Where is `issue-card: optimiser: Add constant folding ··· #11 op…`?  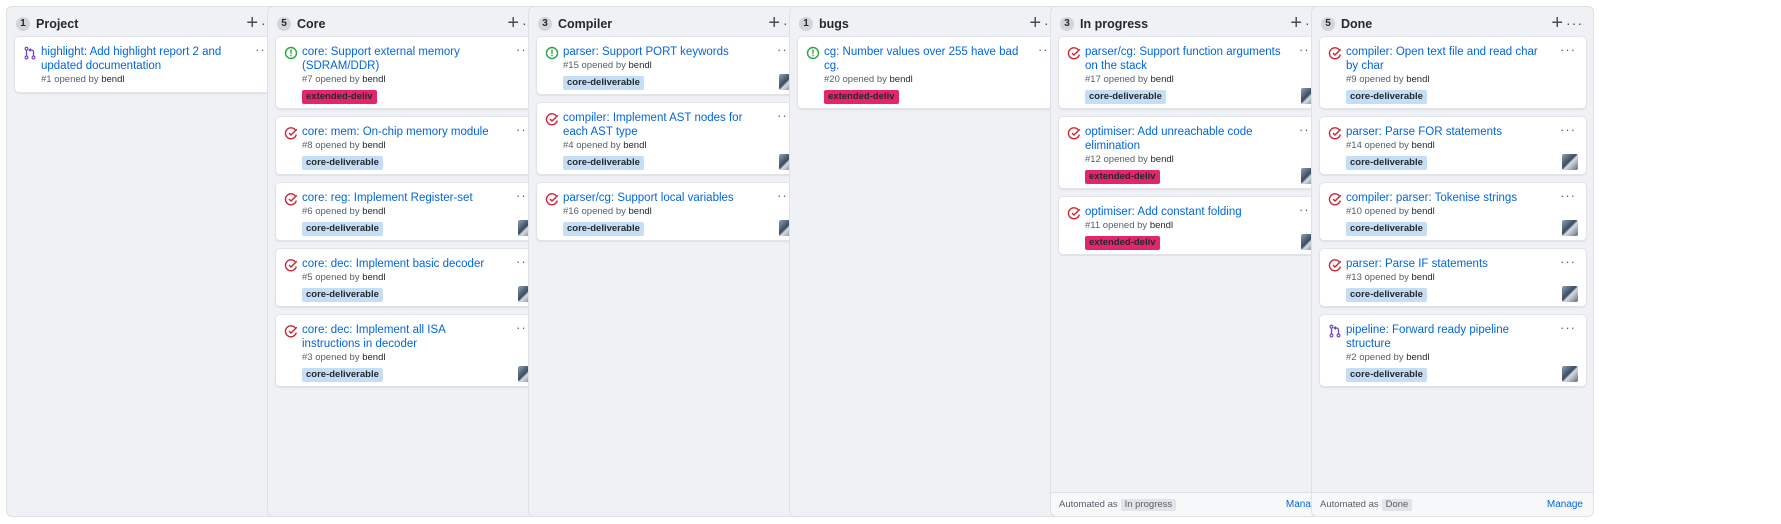
issue-card: optimiser: Add constant folding ··· #11 op… is located at coordinates (1192, 225).